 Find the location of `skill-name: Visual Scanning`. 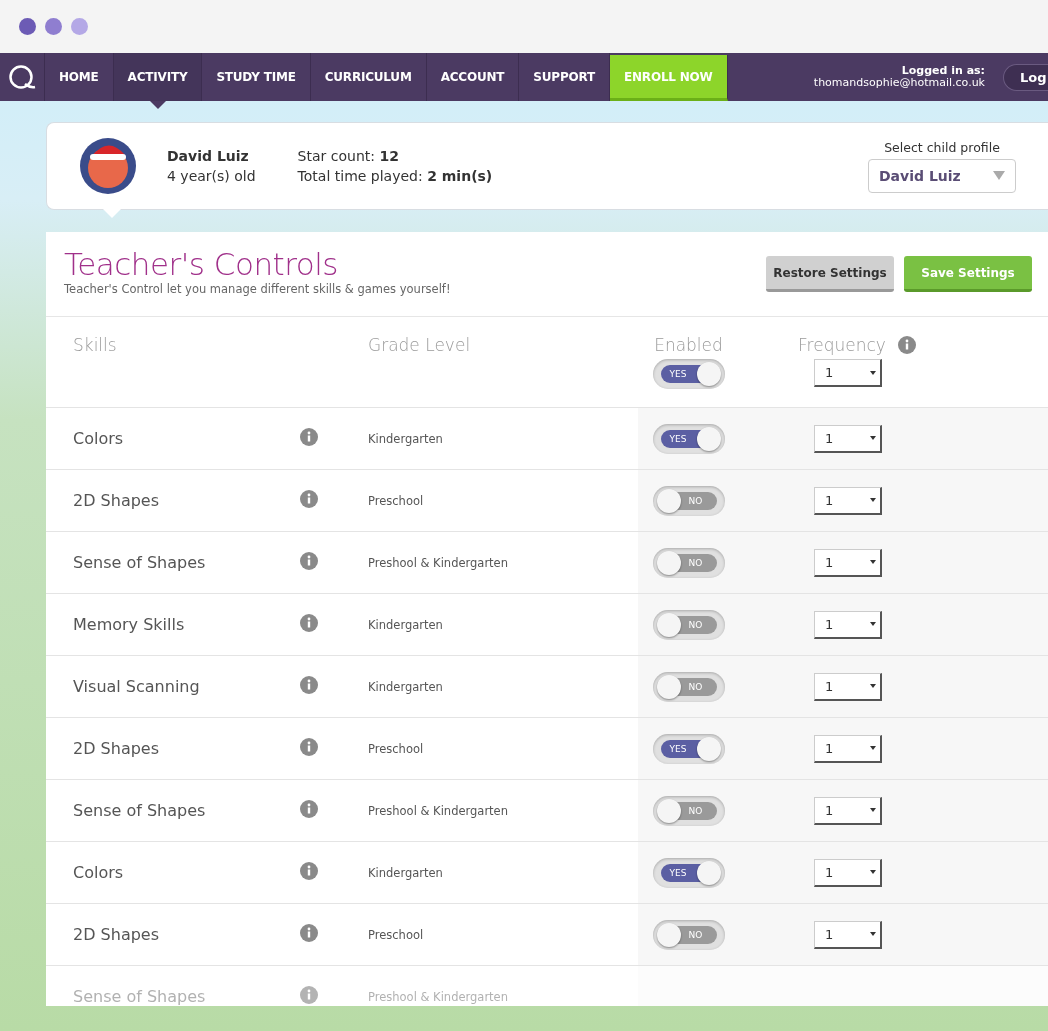

skill-name: Visual Scanning is located at coordinates (136, 686).